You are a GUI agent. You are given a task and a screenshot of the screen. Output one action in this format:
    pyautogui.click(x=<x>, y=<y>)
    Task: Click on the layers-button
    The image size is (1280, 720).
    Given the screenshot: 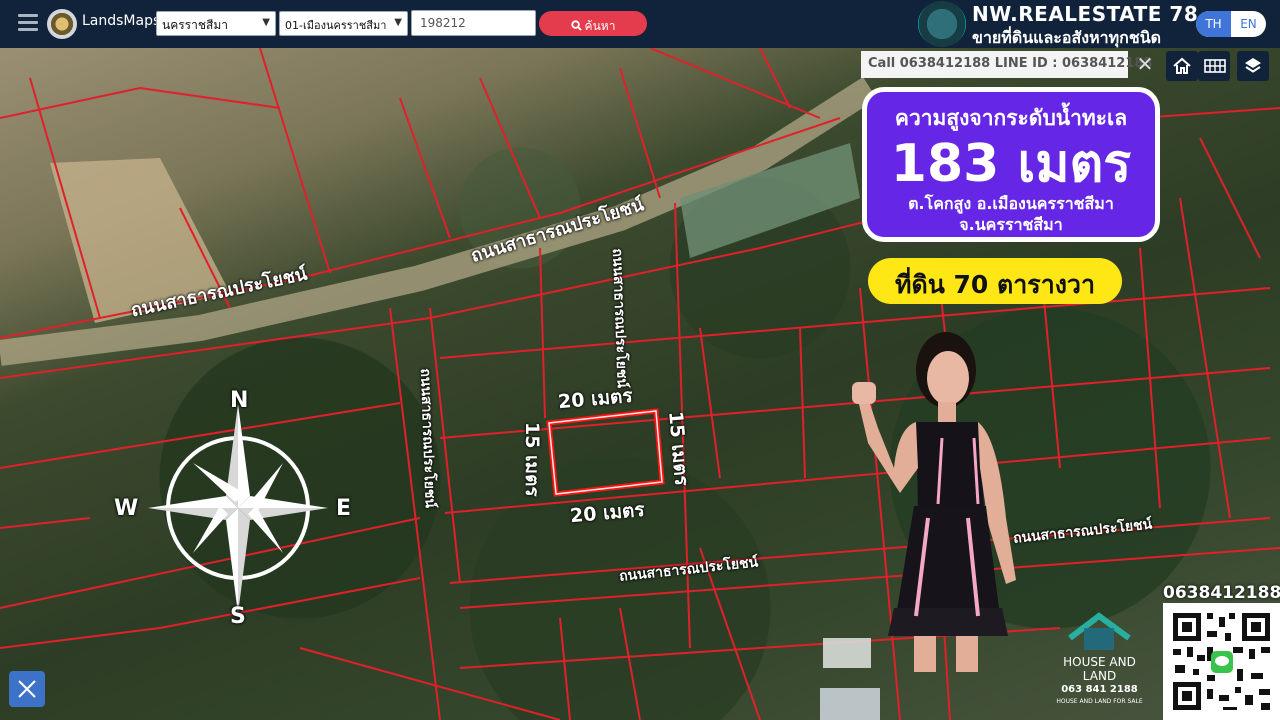 What is the action you would take?
    pyautogui.click(x=1253, y=66)
    